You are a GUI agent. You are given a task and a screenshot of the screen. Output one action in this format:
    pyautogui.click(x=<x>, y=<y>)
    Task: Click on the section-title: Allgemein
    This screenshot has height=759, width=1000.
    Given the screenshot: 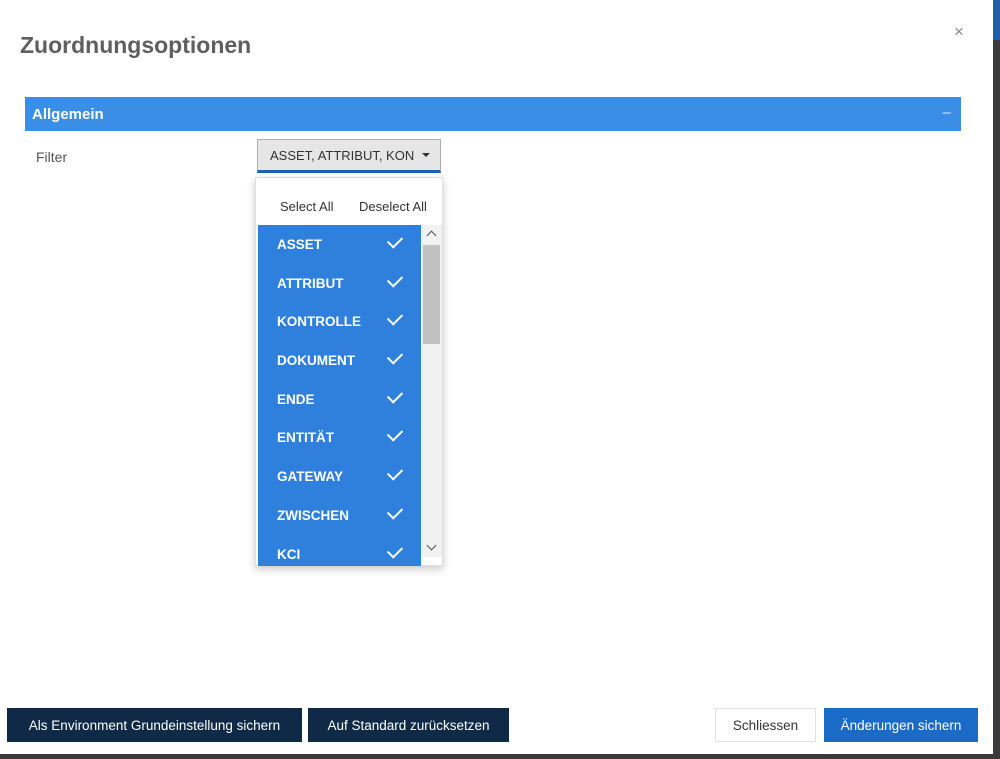 What is the action you would take?
    pyautogui.click(x=68, y=114)
    